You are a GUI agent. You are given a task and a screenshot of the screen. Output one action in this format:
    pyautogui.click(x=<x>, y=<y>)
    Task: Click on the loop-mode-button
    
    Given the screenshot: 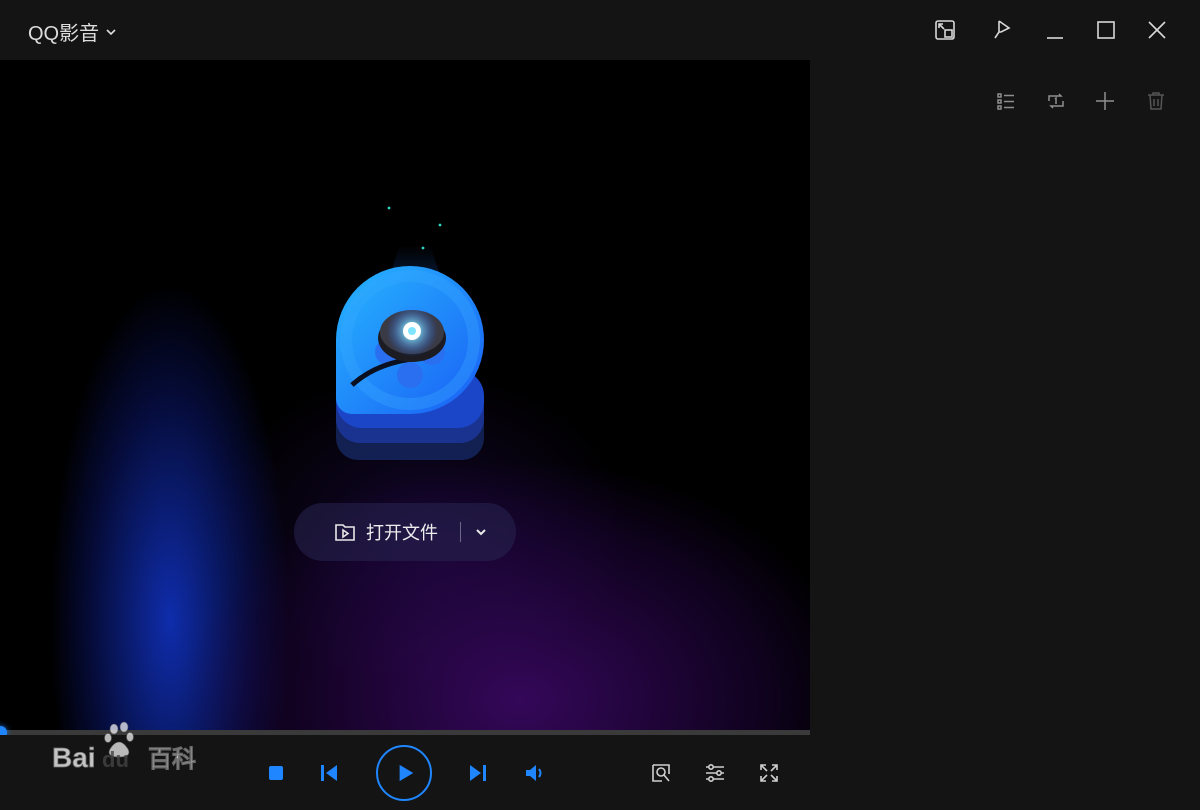 What is the action you would take?
    pyautogui.click(x=1056, y=101)
    